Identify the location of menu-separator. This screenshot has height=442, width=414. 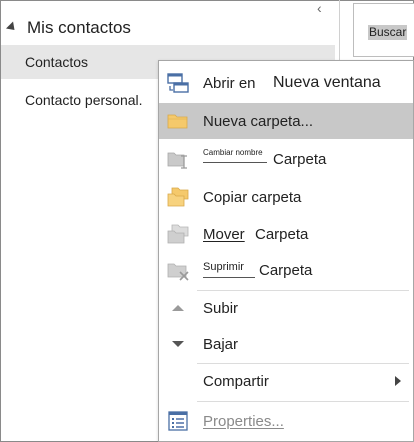
(303, 401).